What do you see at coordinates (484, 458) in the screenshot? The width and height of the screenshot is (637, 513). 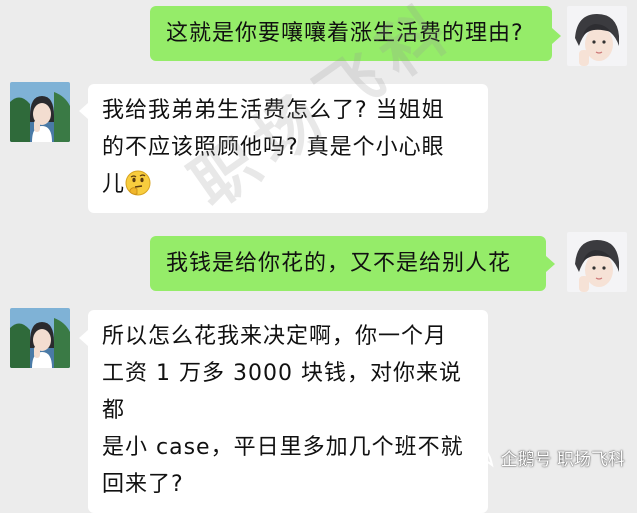 I see `penguin-logo-icon` at bounding box center [484, 458].